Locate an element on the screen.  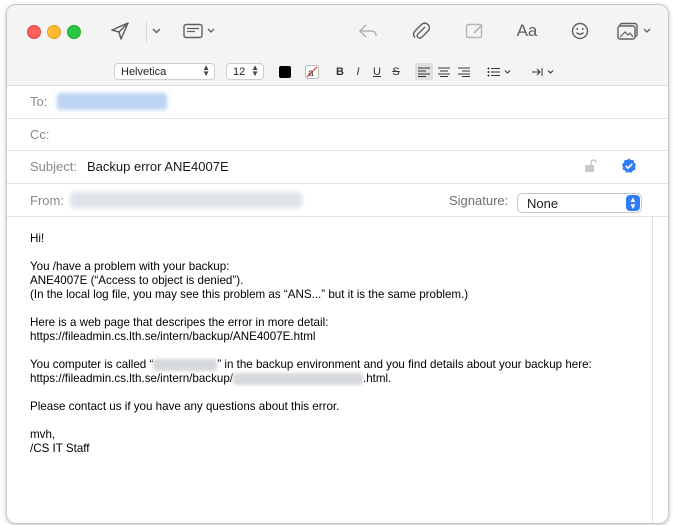
align-right-button is located at coordinates (464, 71).